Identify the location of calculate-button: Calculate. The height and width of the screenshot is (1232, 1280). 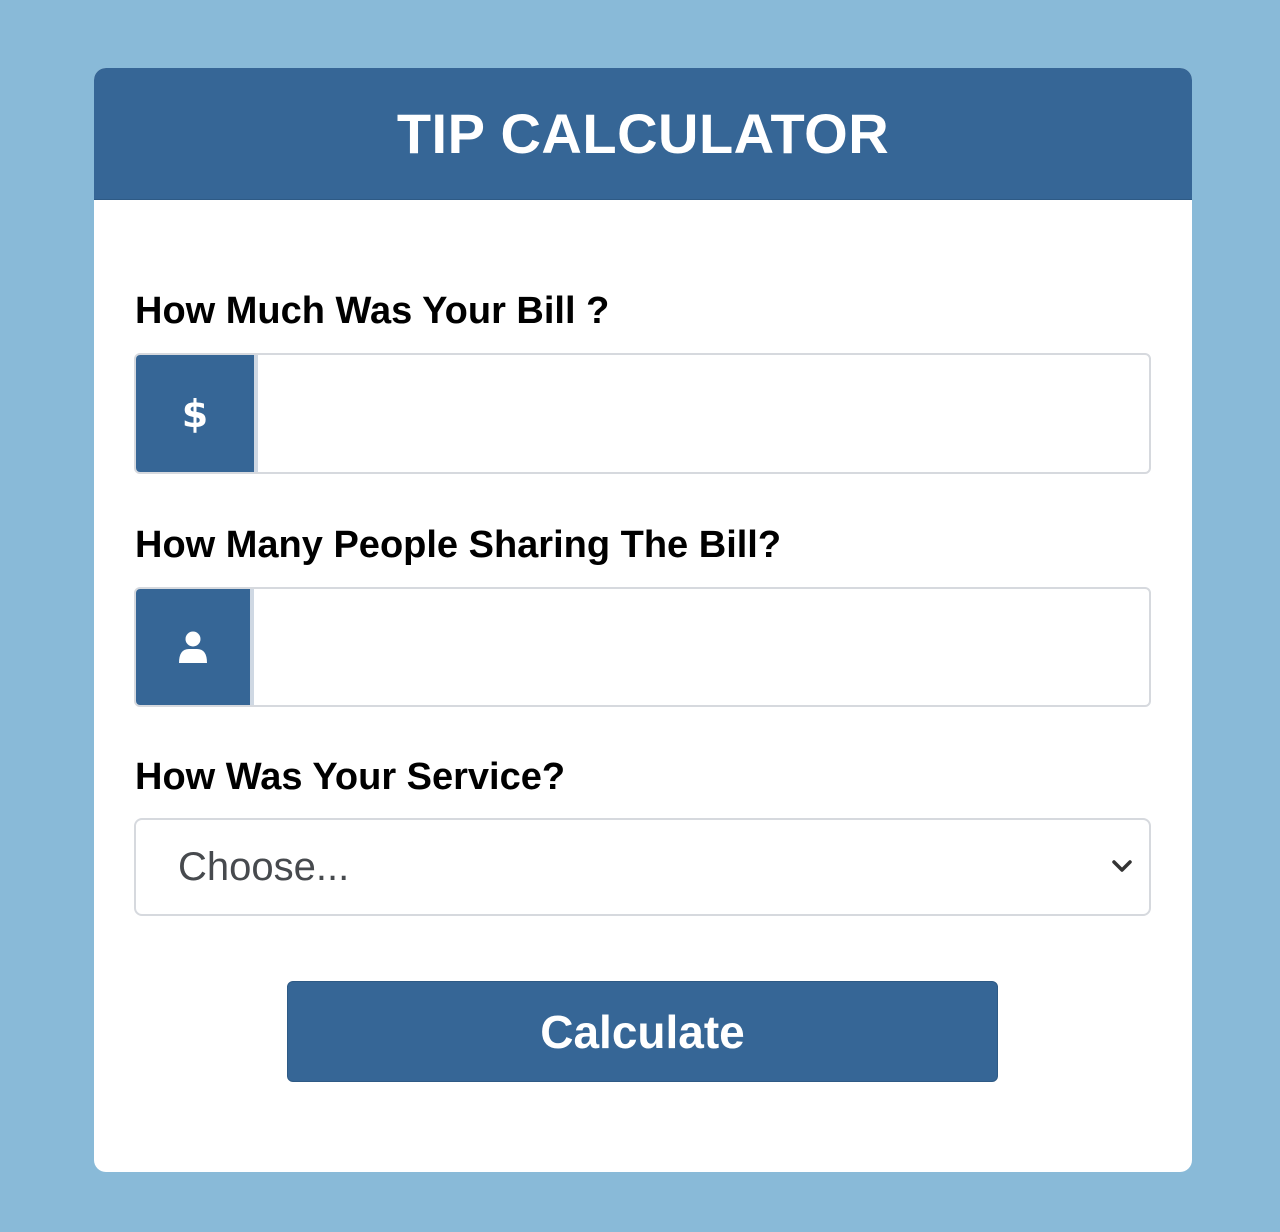
(642, 1031).